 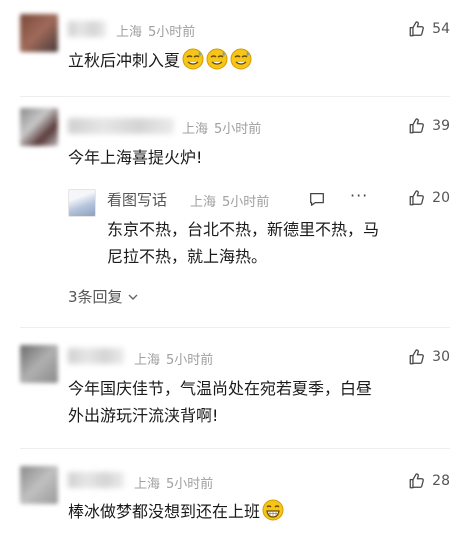 What do you see at coordinates (441, 126) in the screenshot?
I see `like-count: 39` at bounding box center [441, 126].